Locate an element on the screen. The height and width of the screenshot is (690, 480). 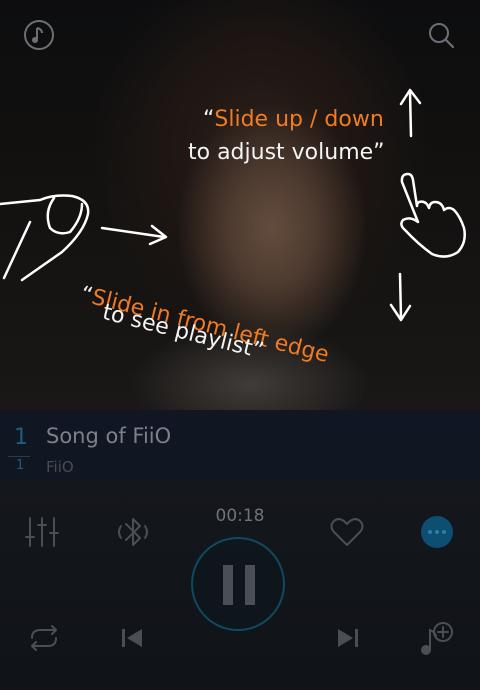
track-total: 1 is located at coordinates (20, 465).